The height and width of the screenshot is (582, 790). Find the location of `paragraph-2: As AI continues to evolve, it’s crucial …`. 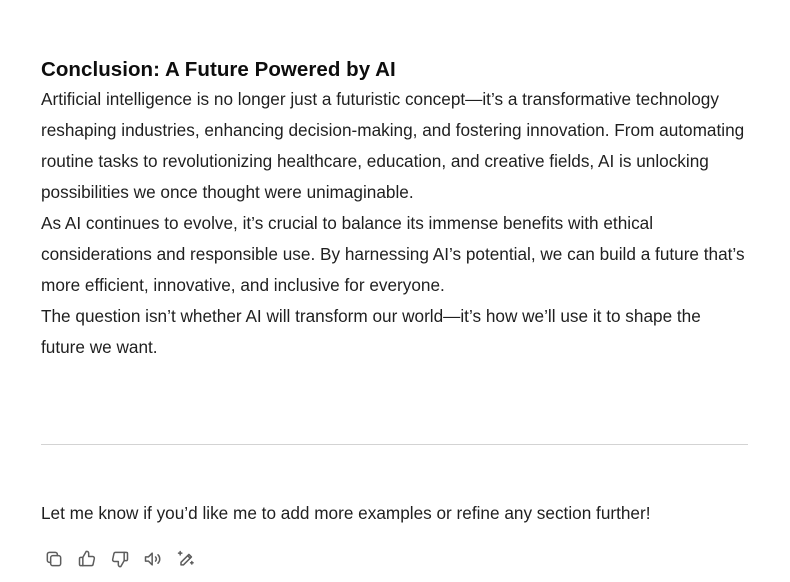

paragraph-2: As AI continues to evolve, it’s crucial … is located at coordinates (393, 254).